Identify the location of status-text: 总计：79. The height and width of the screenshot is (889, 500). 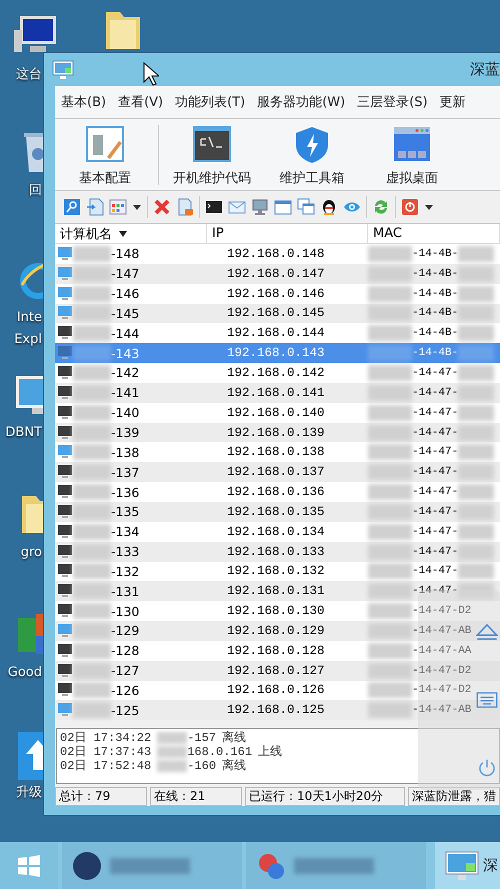
(101, 796).